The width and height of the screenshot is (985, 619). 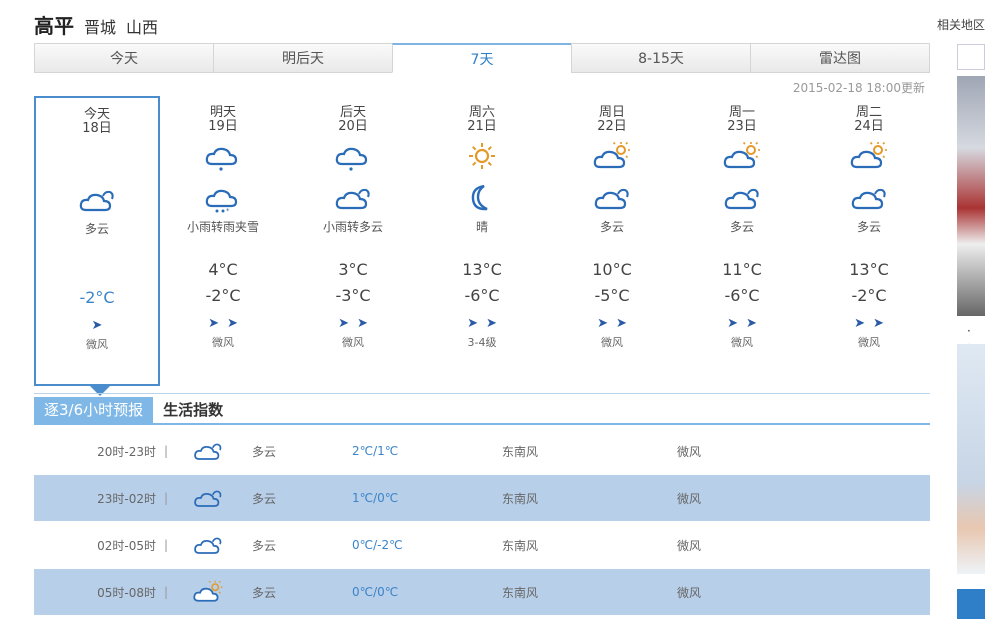 What do you see at coordinates (353, 126) in the screenshot?
I see `day-date: 20日` at bounding box center [353, 126].